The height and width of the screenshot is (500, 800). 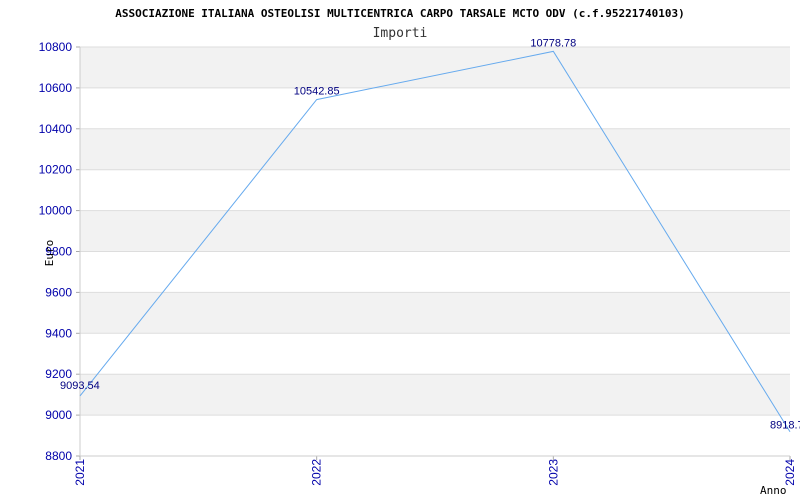 I want to click on x-tick-labels: 2021 2022 2023 2024, so click(x=435, y=472).